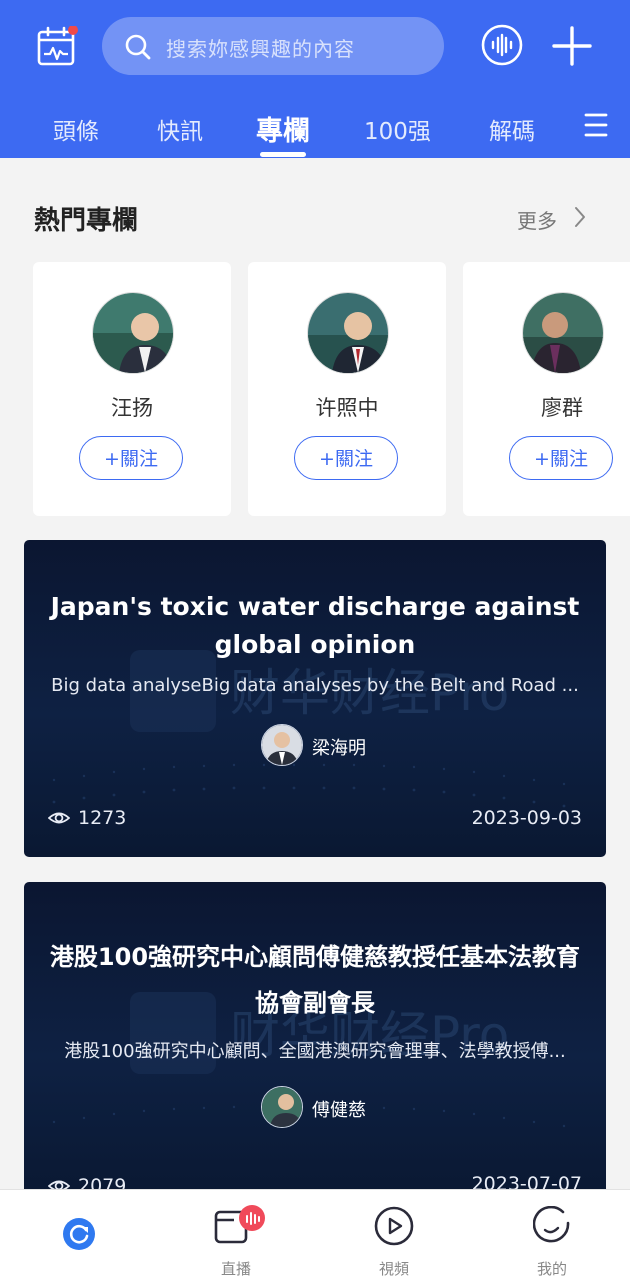  Describe the element at coordinates (339, 1110) in the screenshot. I see `author-name: 傅健慈` at that location.